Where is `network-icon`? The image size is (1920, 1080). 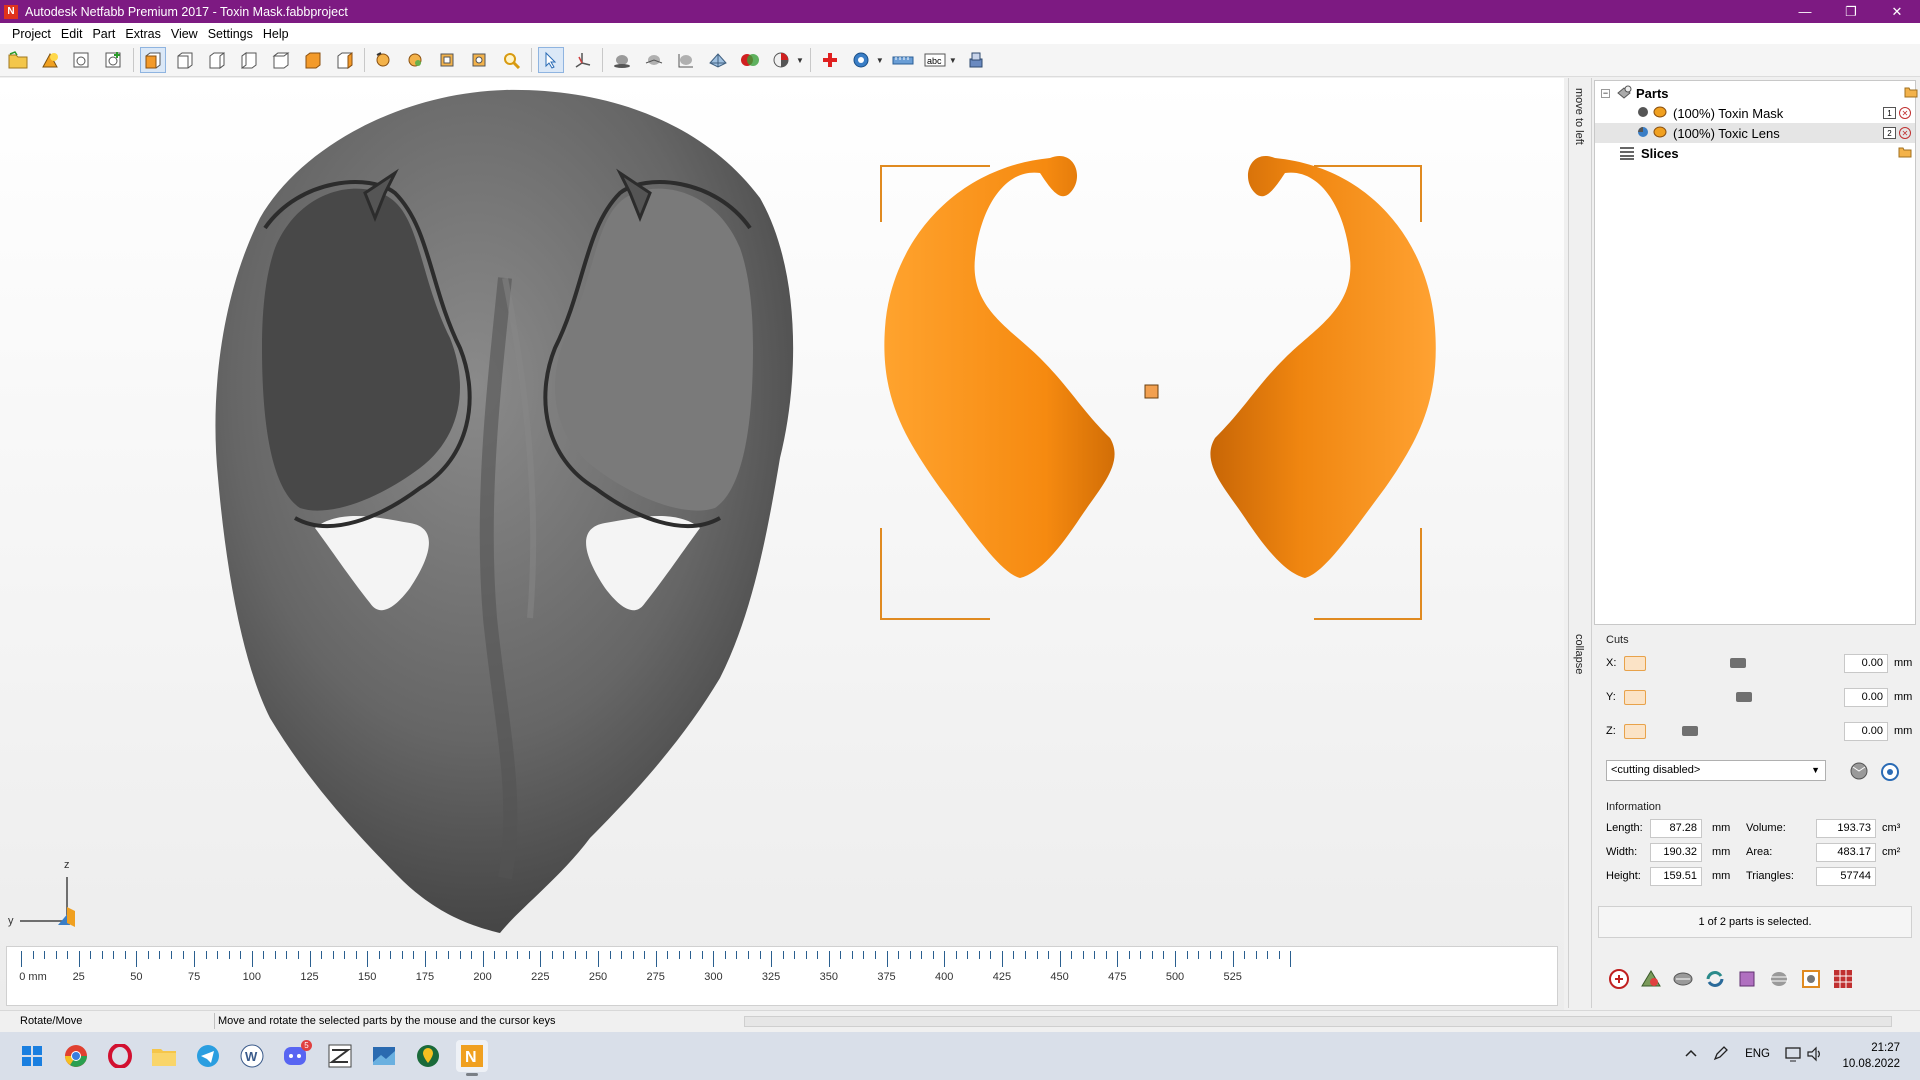 network-icon is located at coordinates (1793, 1055).